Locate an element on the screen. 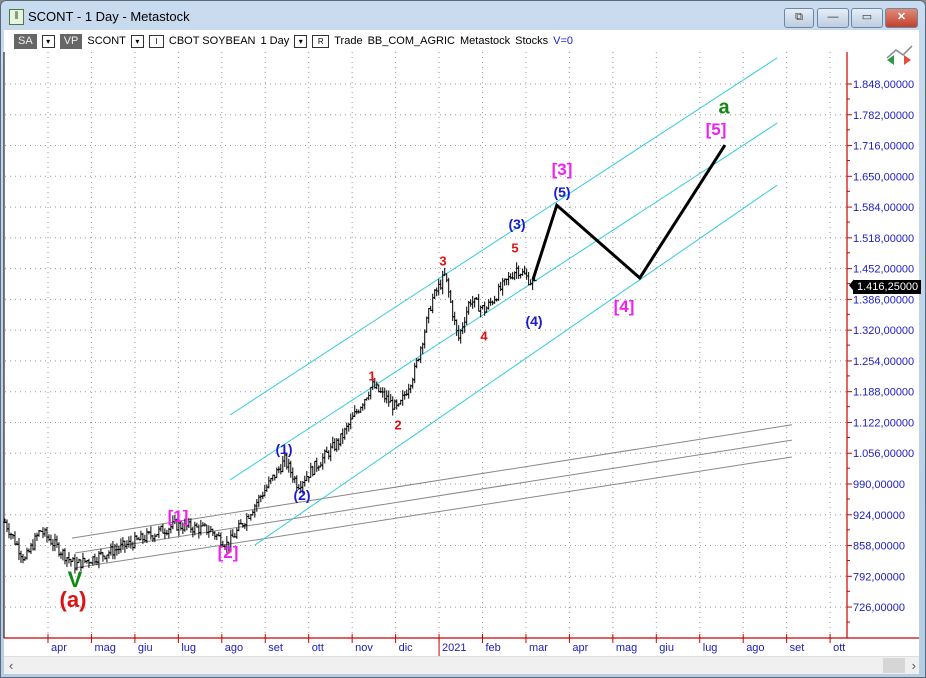 The image size is (926, 678). x-tick-label: dic is located at coordinates (406, 648).